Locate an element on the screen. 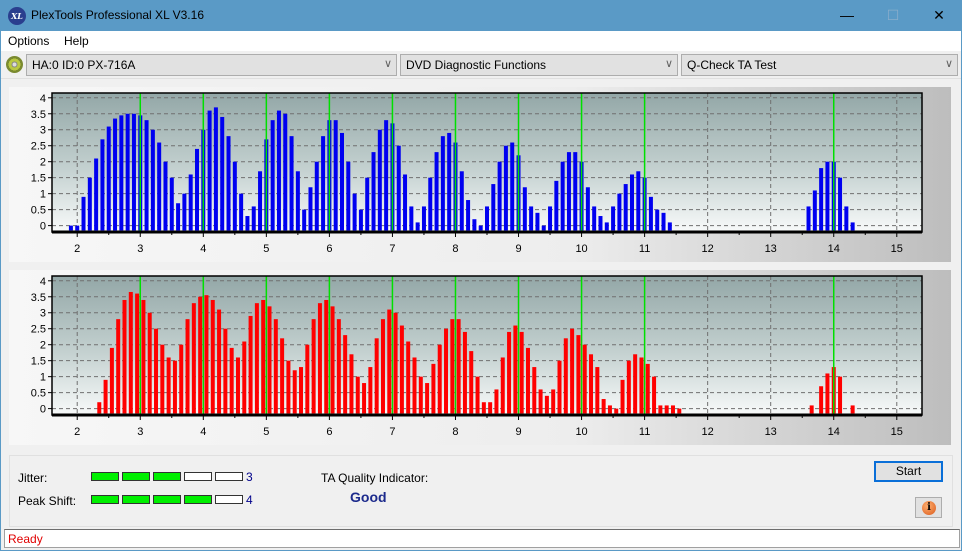 This screenshot has height=551, width=962. test-select: Q-Check TA Test ∨ is located at coordinates (819, 65).